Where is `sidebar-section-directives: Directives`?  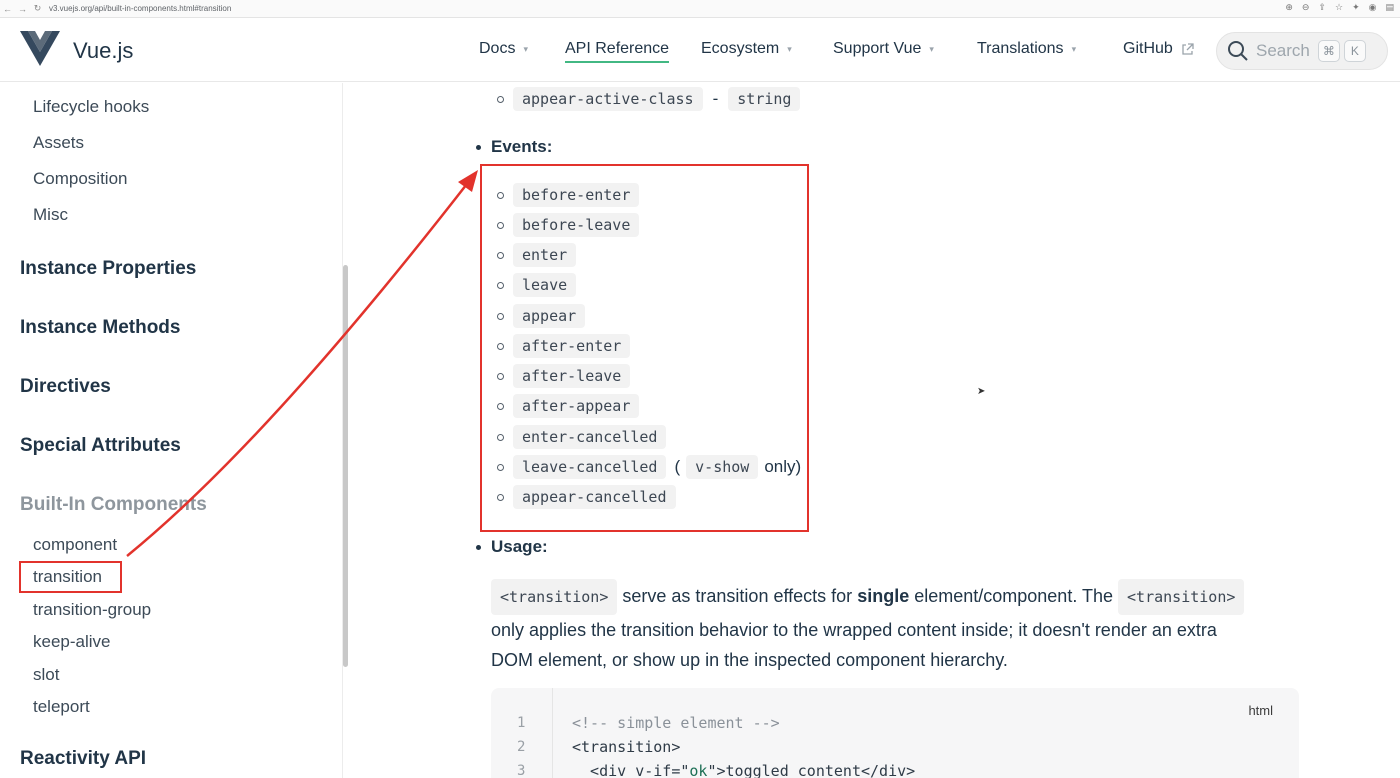 sidebar-section-directives: Directives is located at coordinates (65, 387).